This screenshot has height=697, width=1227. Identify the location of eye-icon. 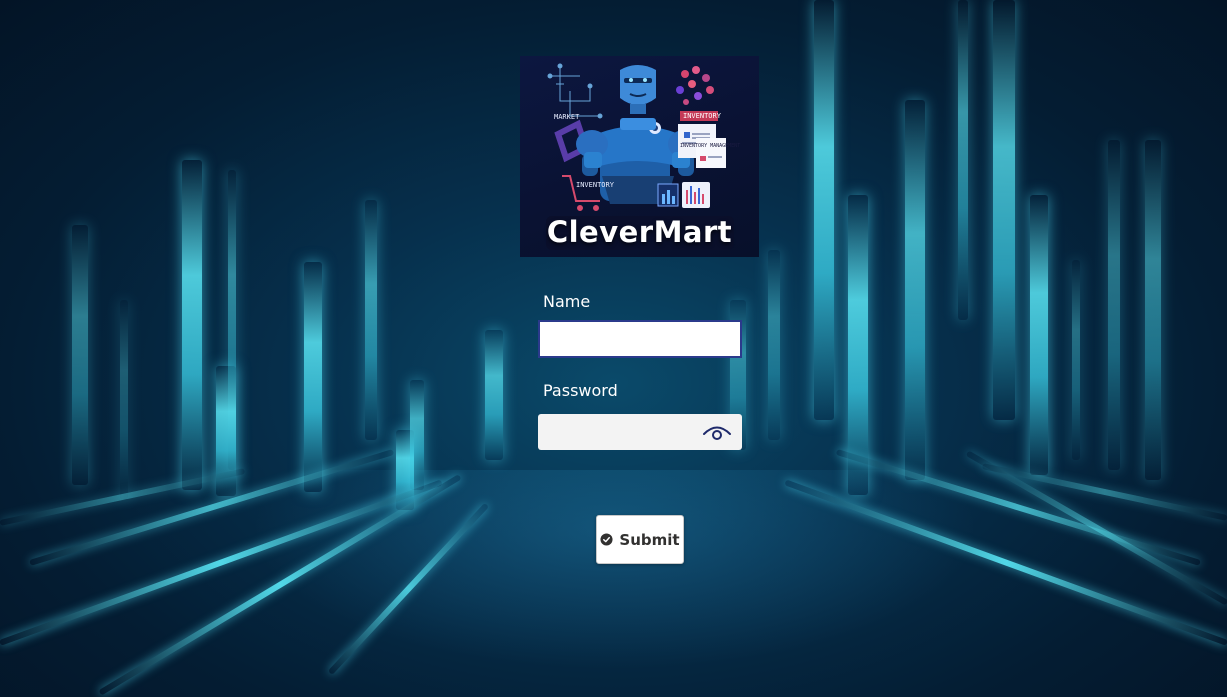
(717, 432).